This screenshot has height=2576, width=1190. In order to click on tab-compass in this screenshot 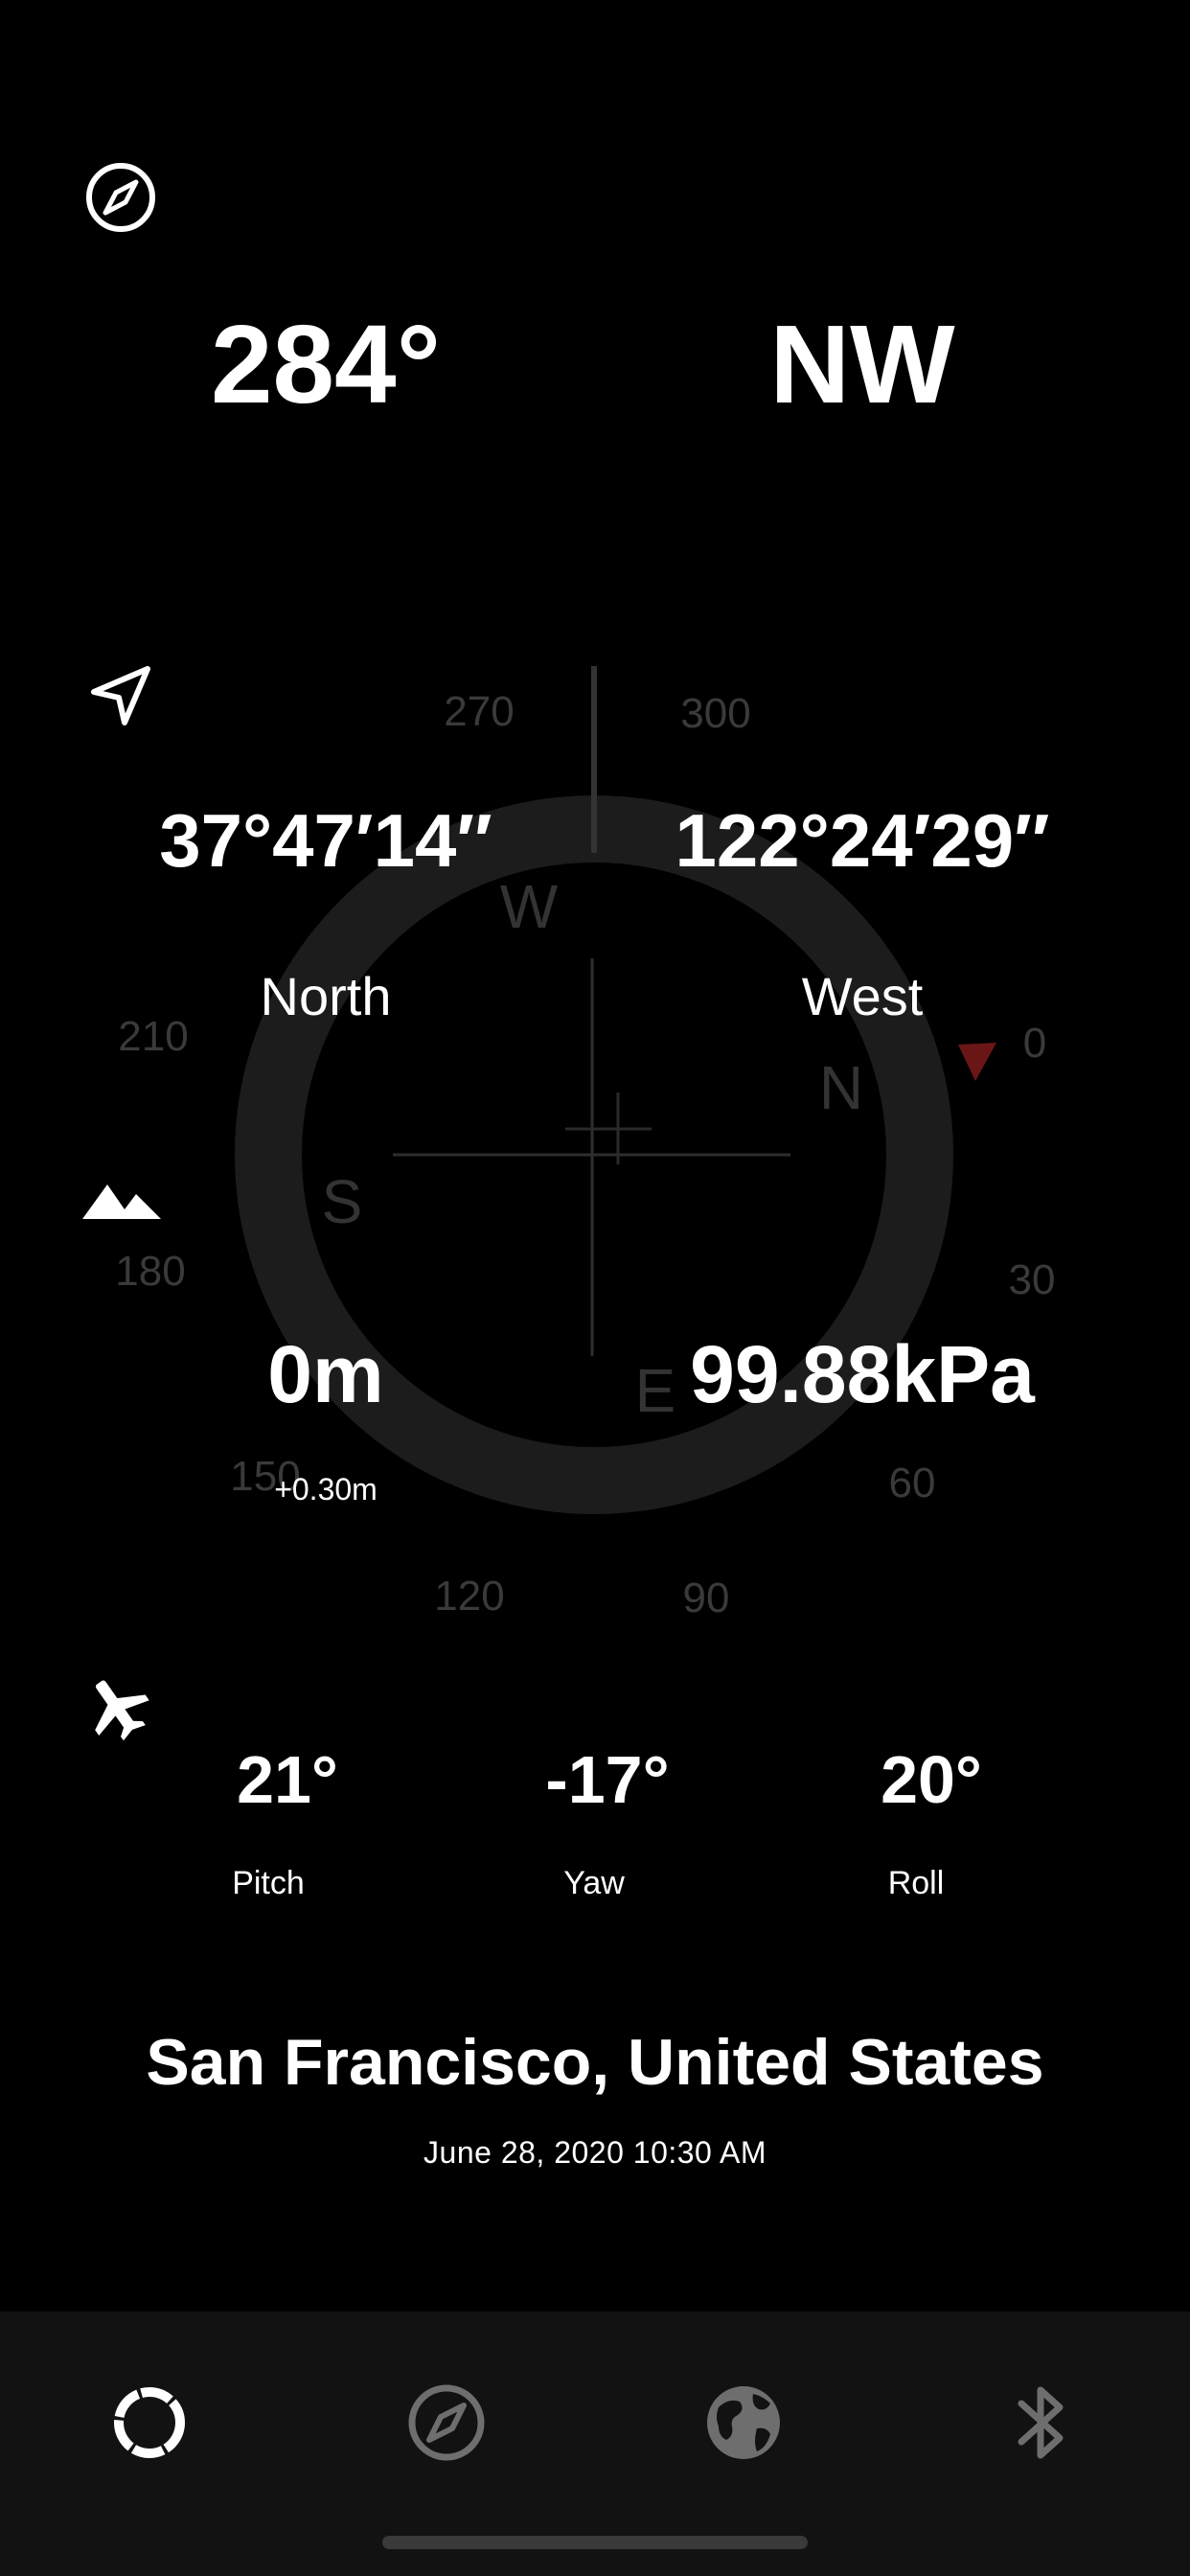, I will do `click(447, 2422)`.